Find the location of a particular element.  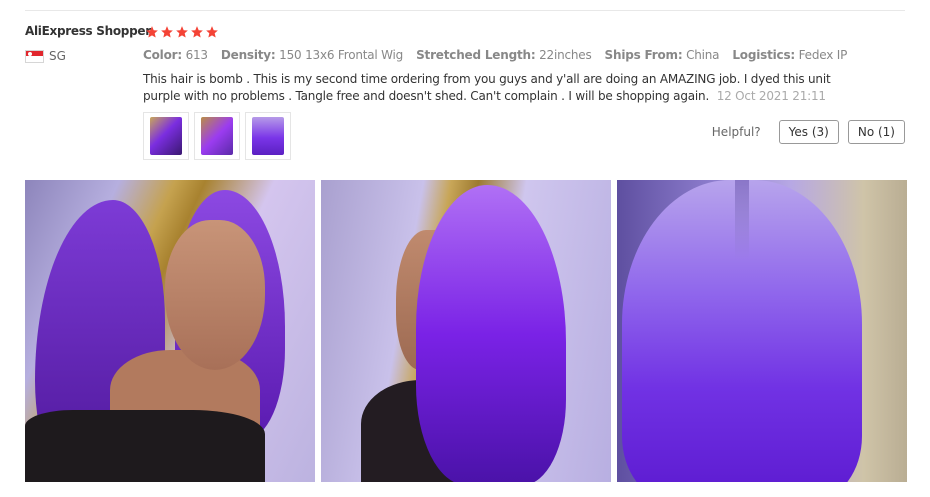

reviewer-country: SG is located at coordinates (45, 56).